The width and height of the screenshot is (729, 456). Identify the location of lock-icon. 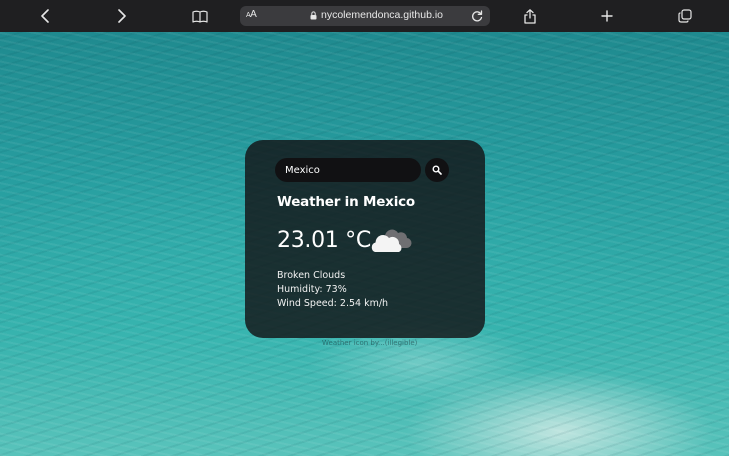
(313, 14).